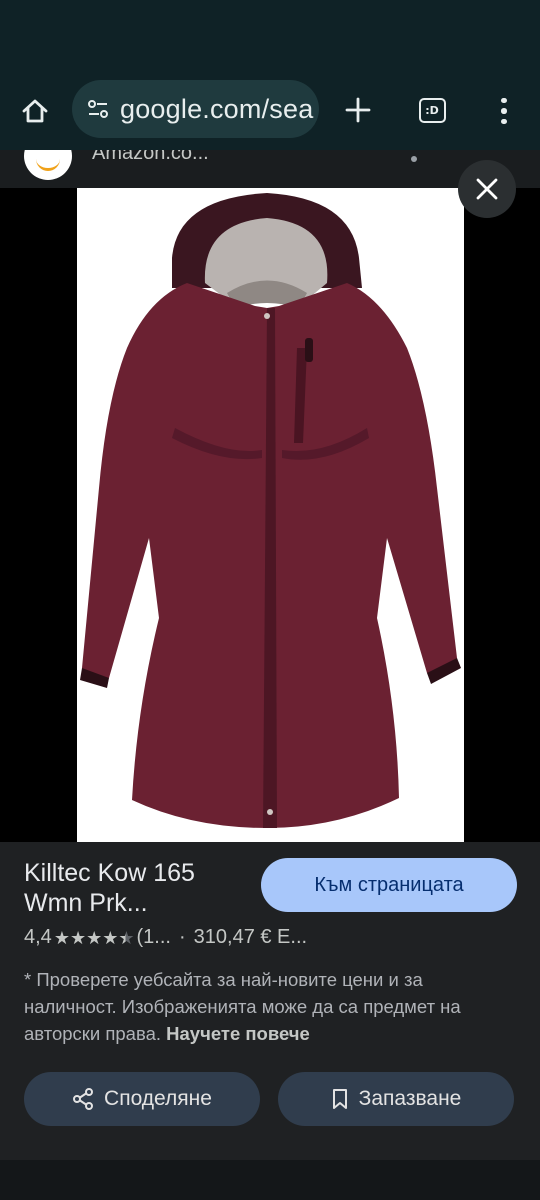 The height and width of the screenshot is (1200, 540). What do you see at coordinates (414, 159) in the screenshot?
I see `more-dot-icon` at bounding box center [414, 159].